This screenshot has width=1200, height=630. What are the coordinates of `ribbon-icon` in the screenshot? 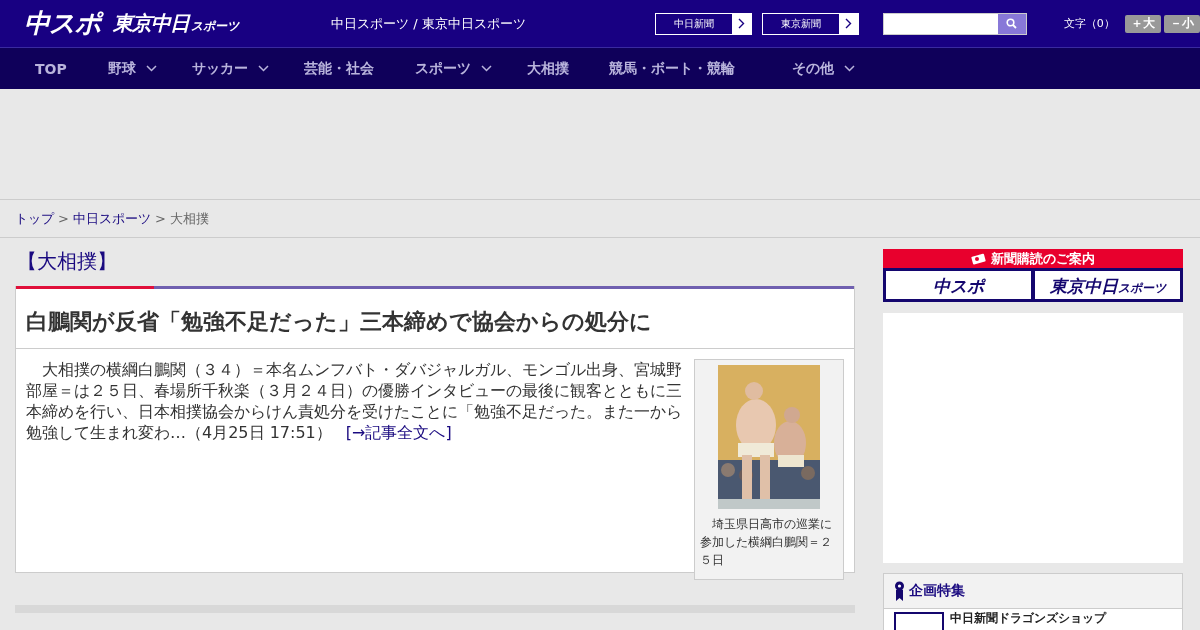 It's located at (899, 591).